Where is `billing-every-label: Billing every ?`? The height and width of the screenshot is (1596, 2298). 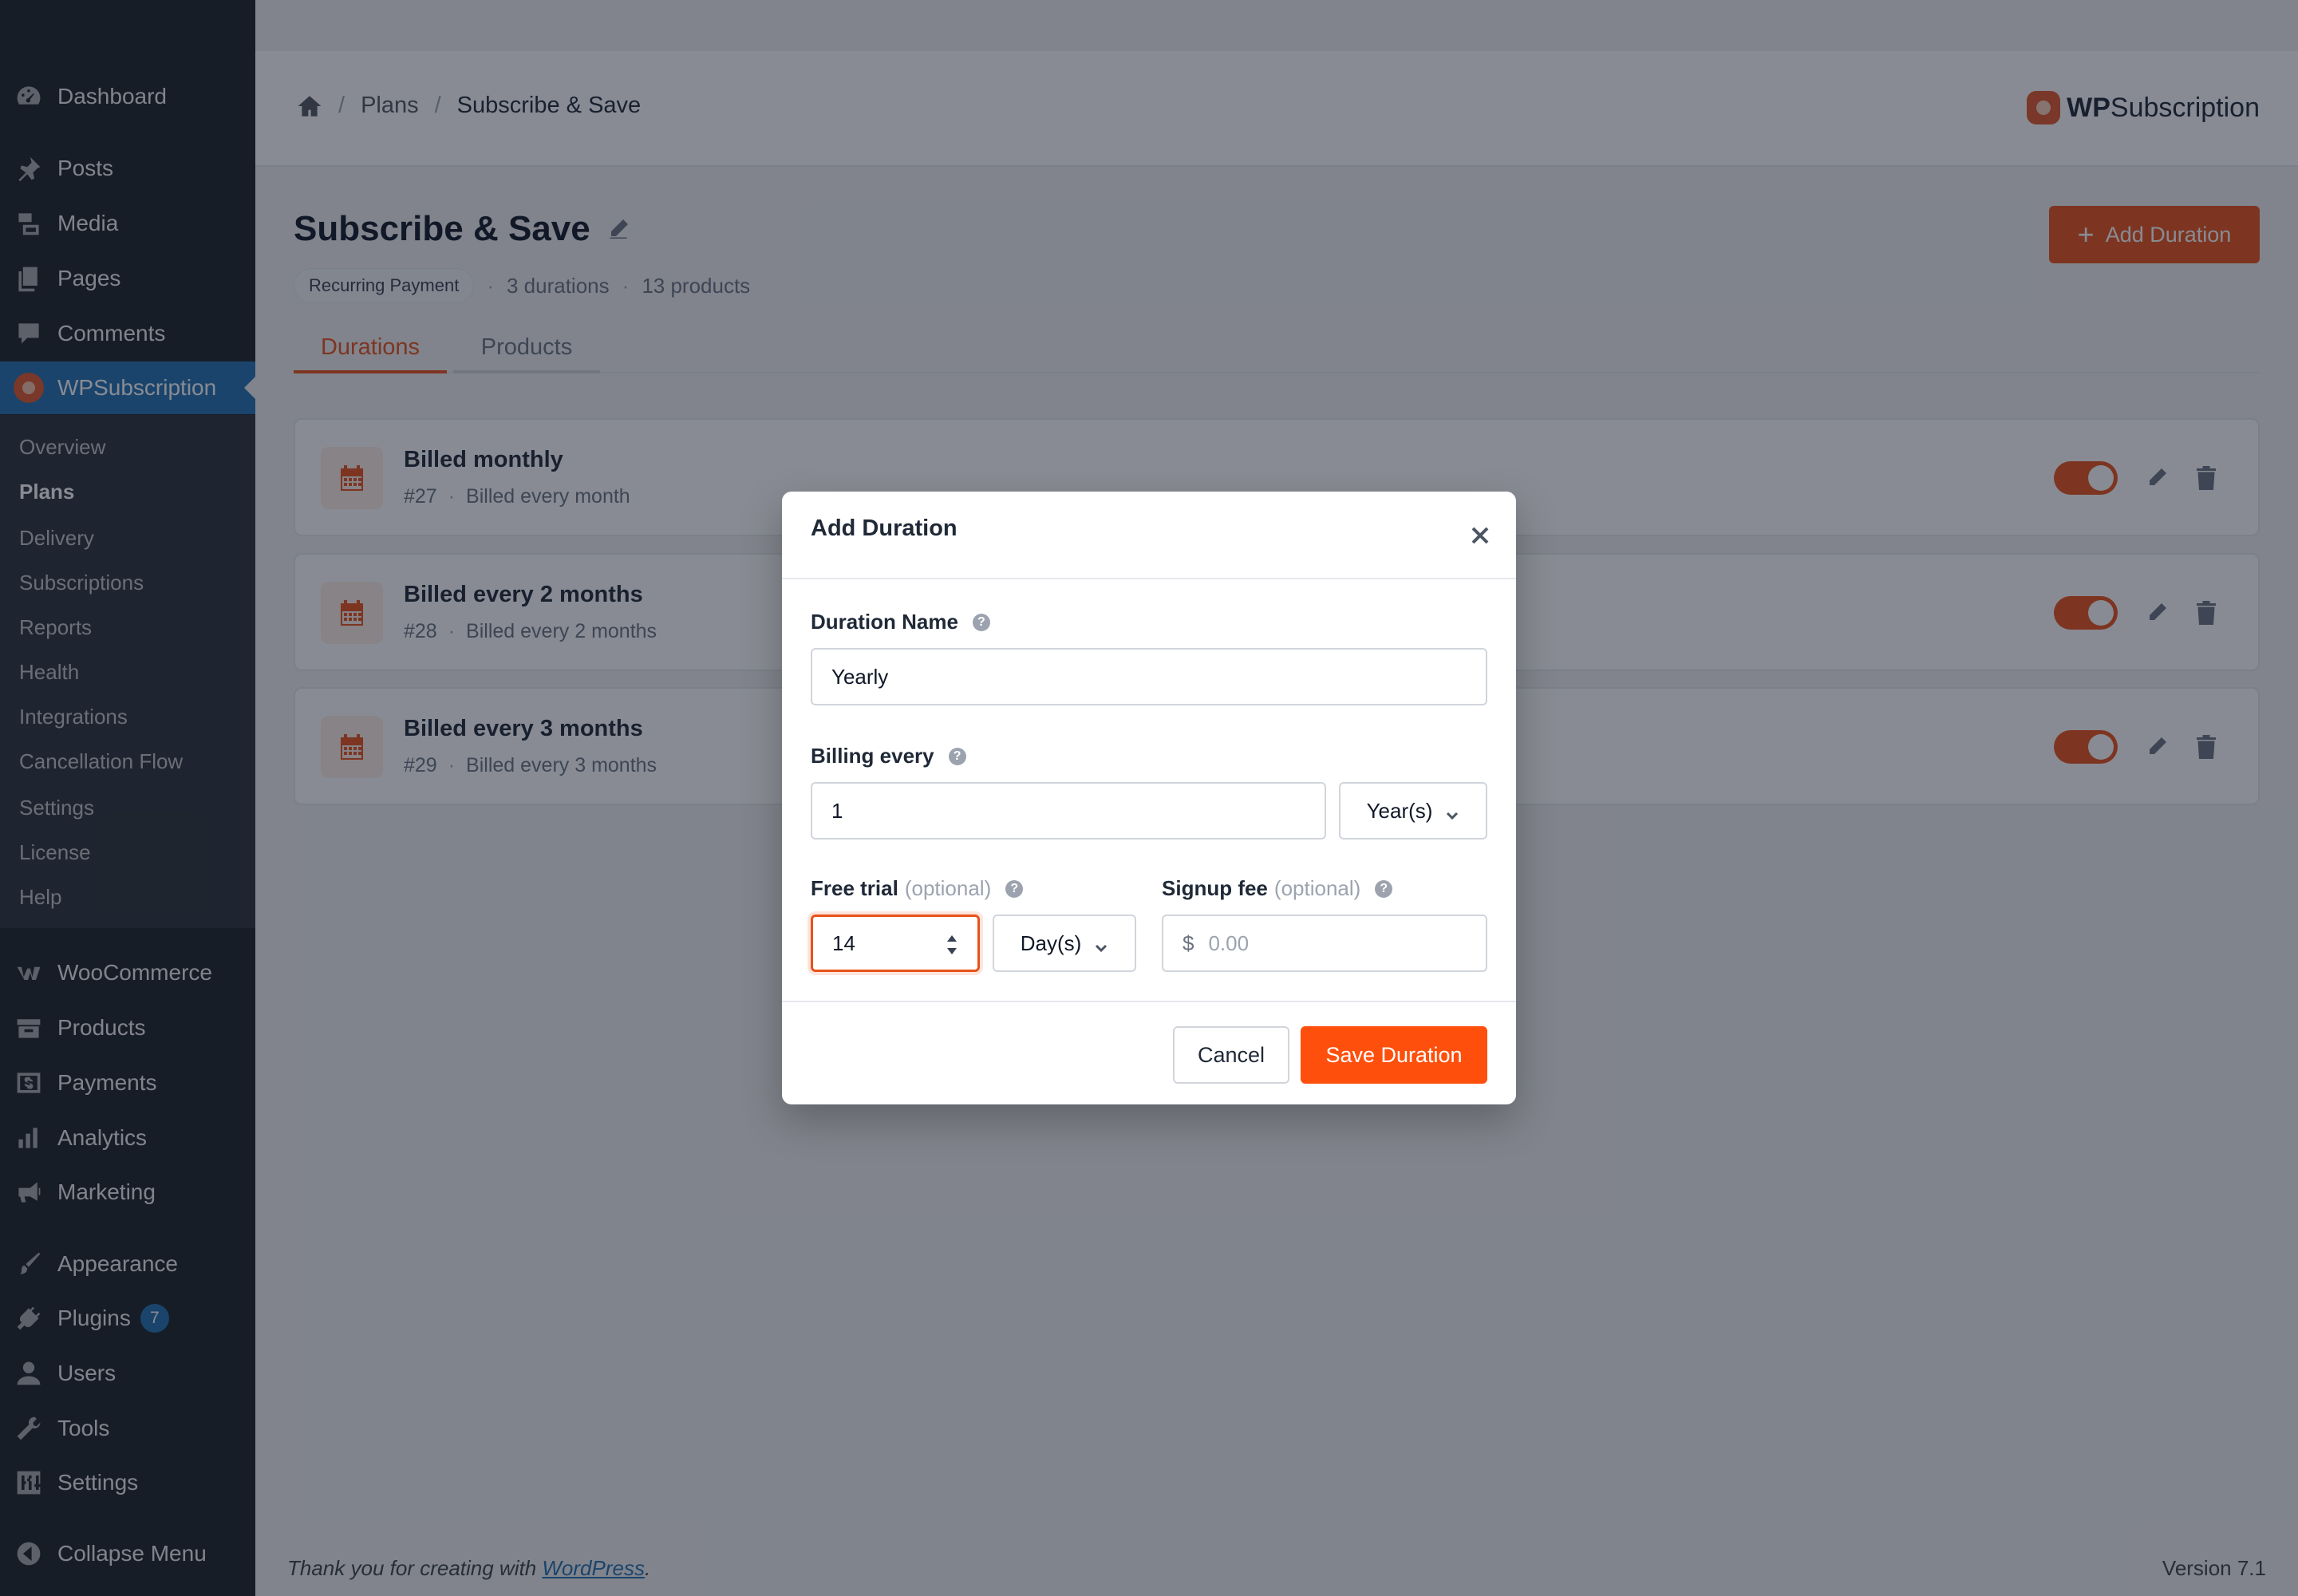 billing-every-label: Billing every ? is located at coordinates (889, 756).